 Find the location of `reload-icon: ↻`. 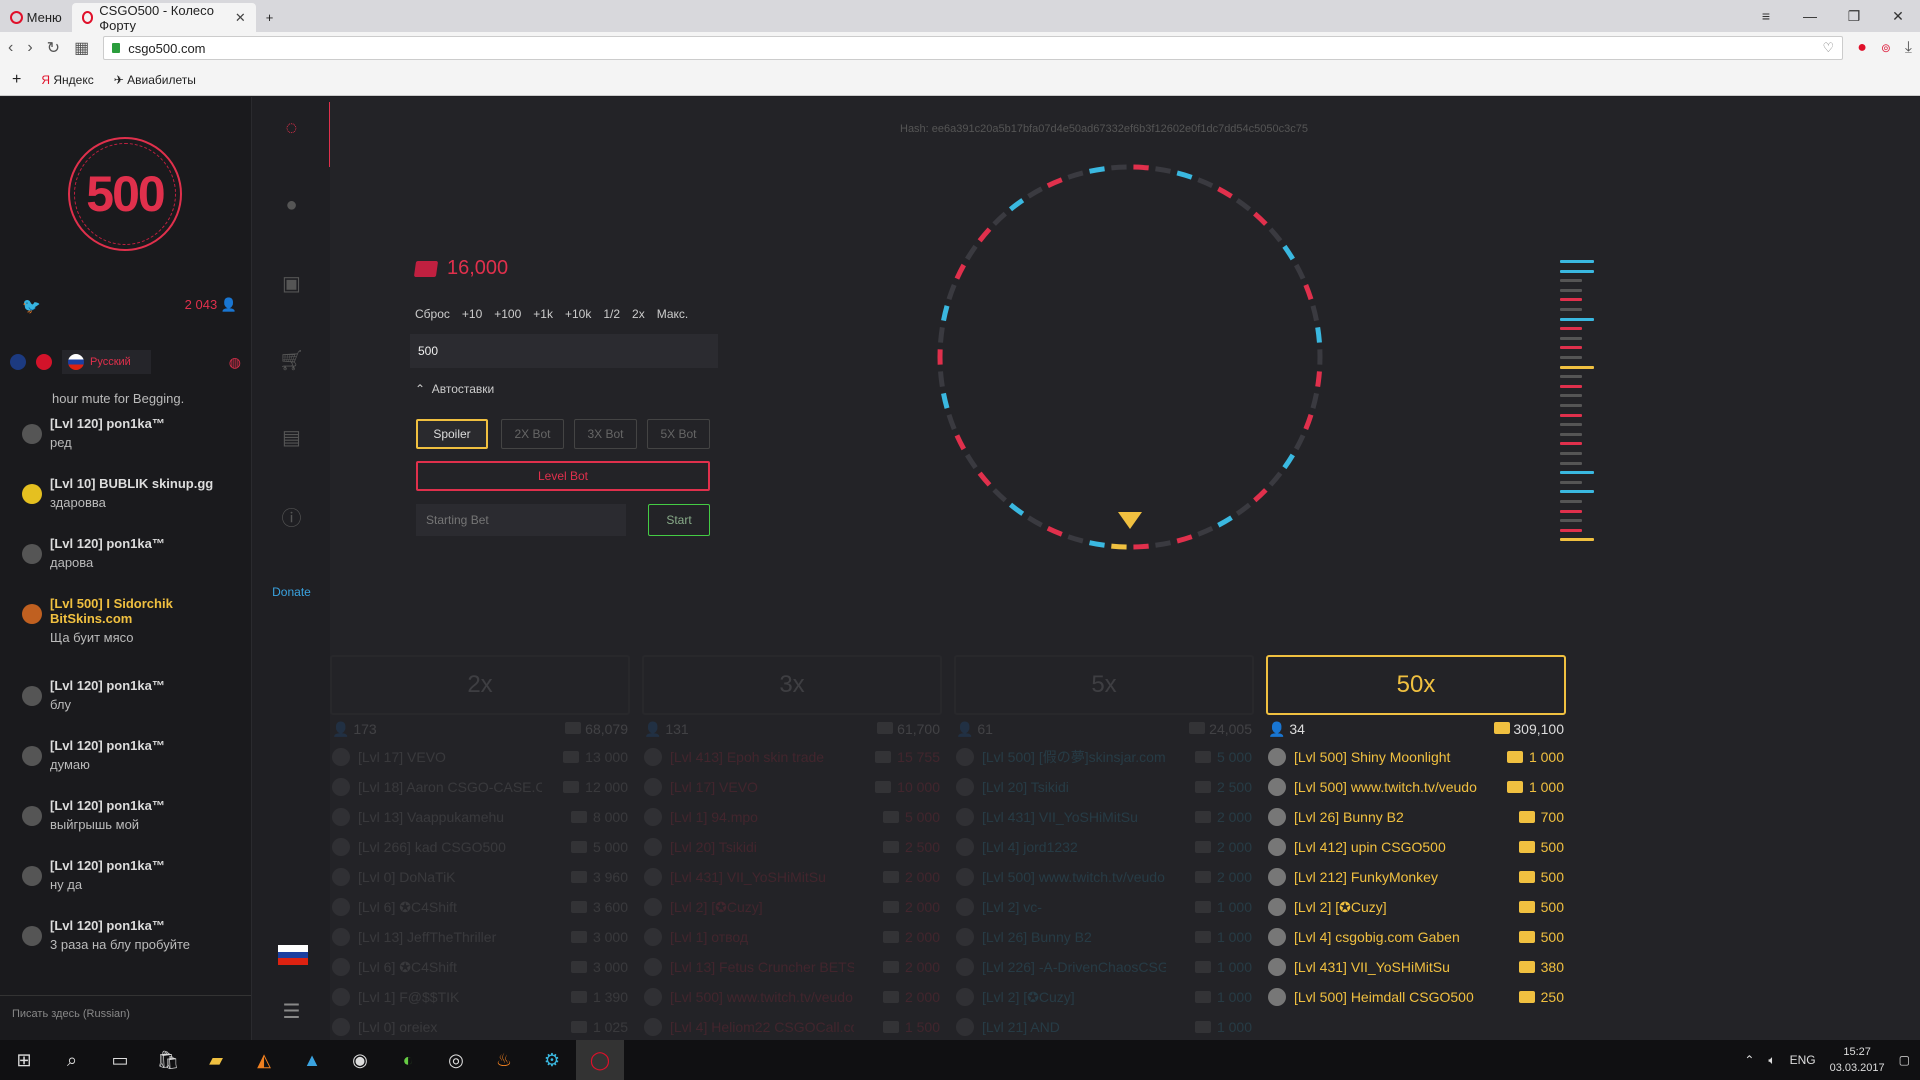

reload-icon: ↻ is located at coordinates (53, 48).